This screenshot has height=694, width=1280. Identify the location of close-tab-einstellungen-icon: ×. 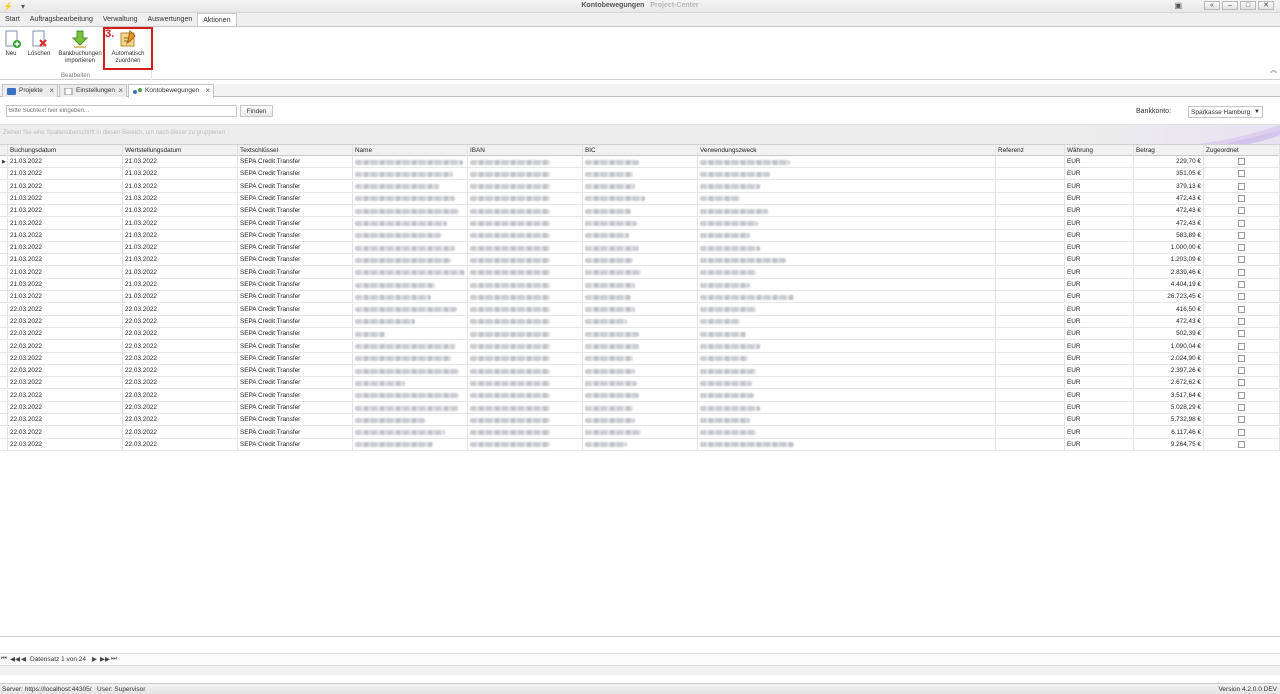
(120, 91).